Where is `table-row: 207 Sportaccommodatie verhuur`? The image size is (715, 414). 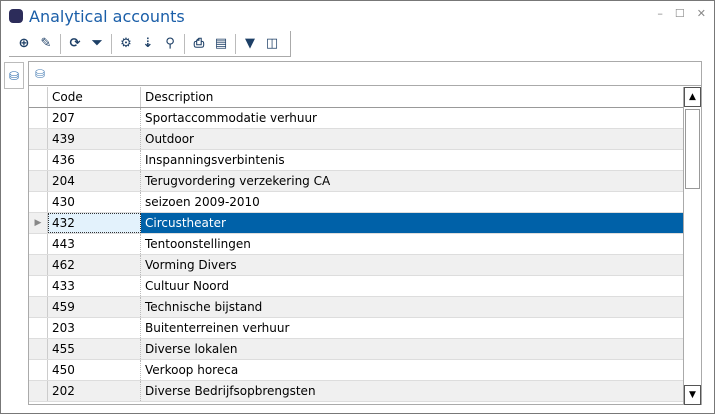
table-row: 207 Sportaccommodatie verhuur is located at coordinates (365, 118).